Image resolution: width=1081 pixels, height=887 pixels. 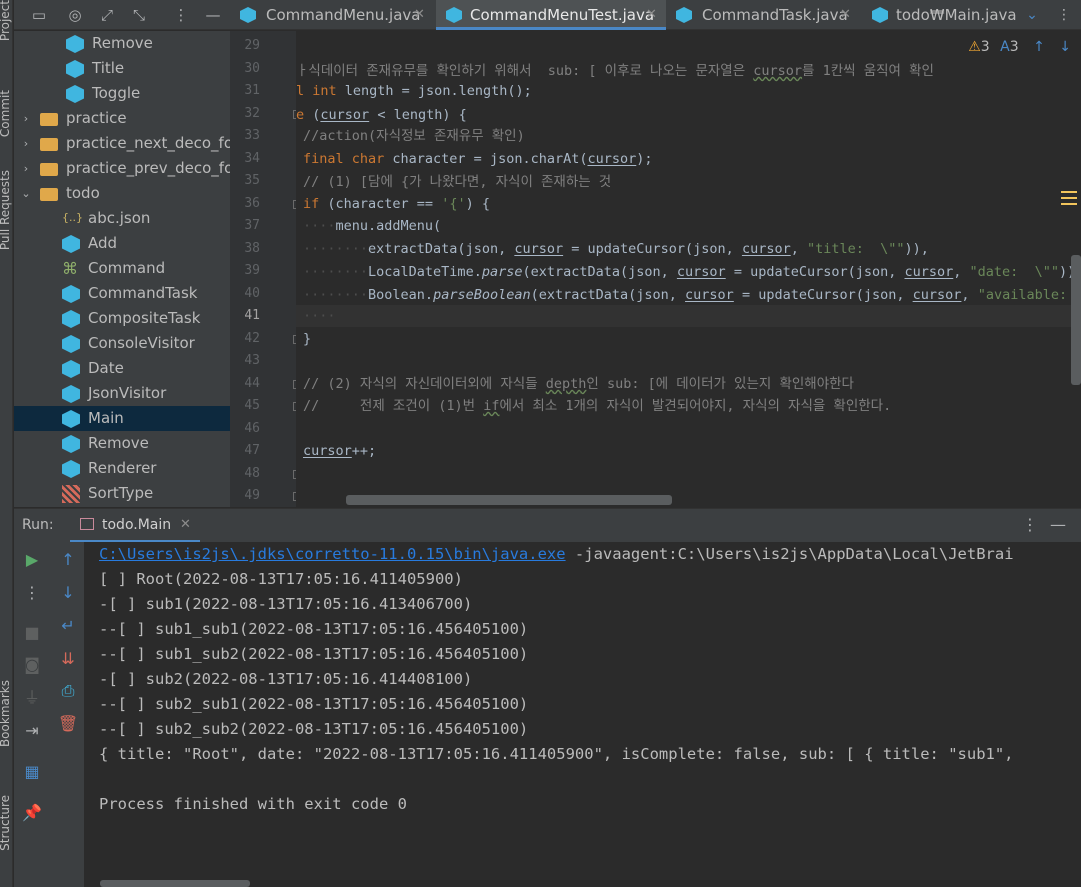 I want to click on rerun-icon: ▶, so click(x=32, y=560).